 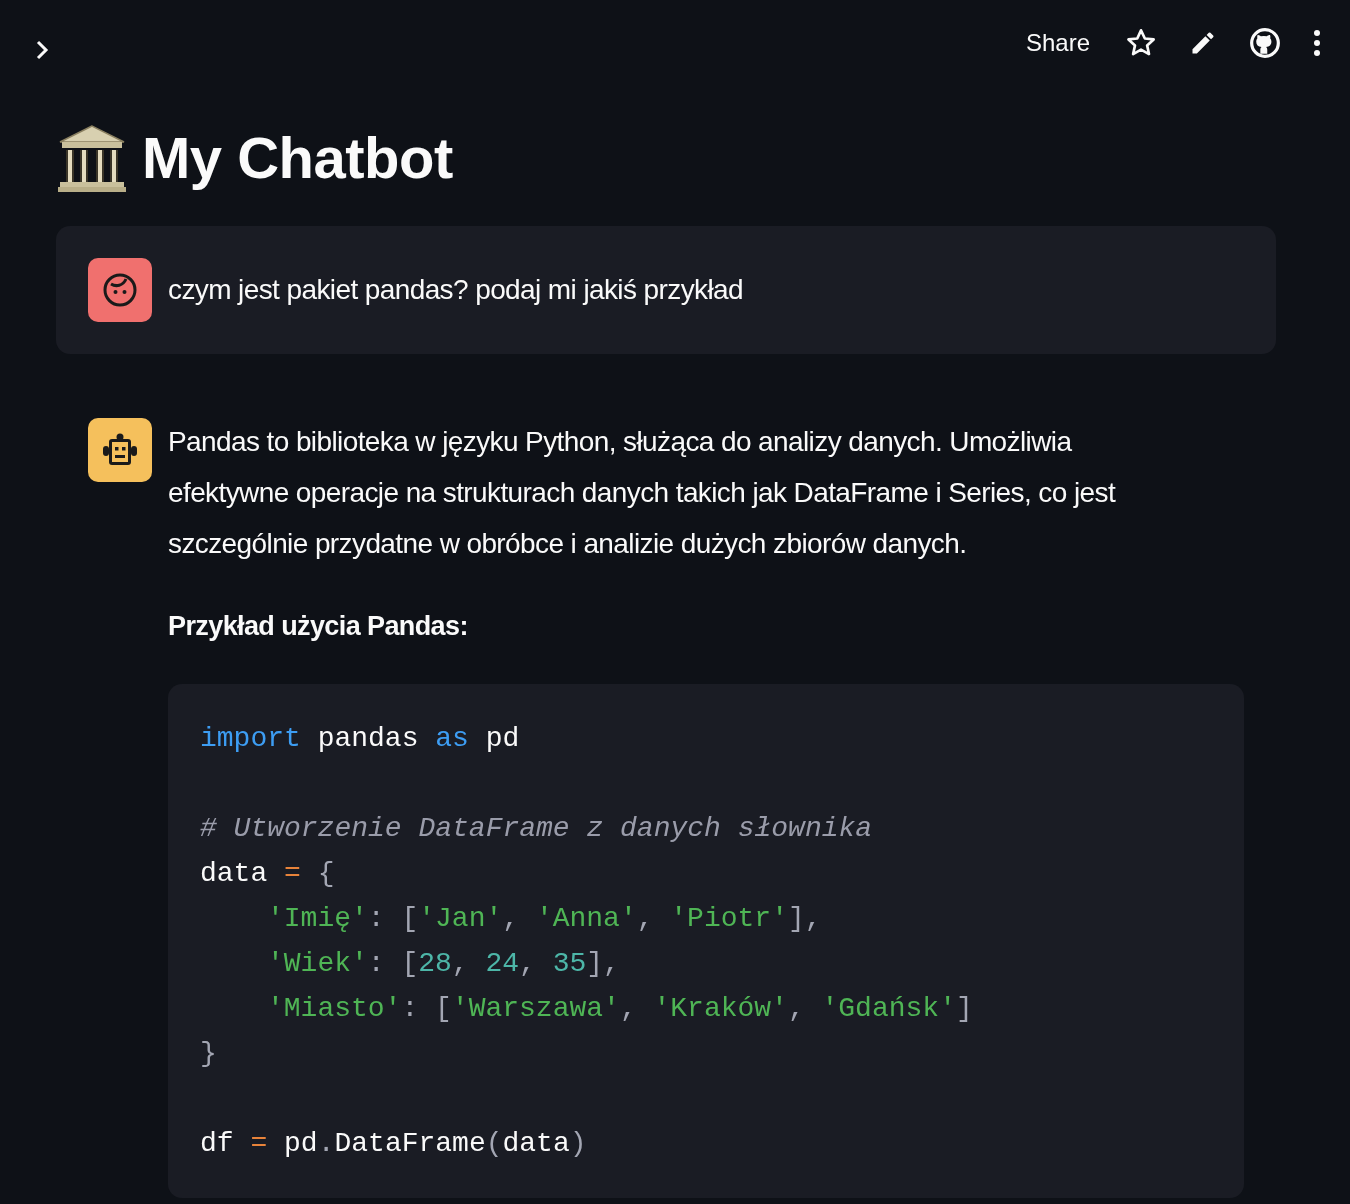 What do you see at coordinates (92, 158) in the screenshot?
I see `classical-building-icon` at bounding box center [92, 158].